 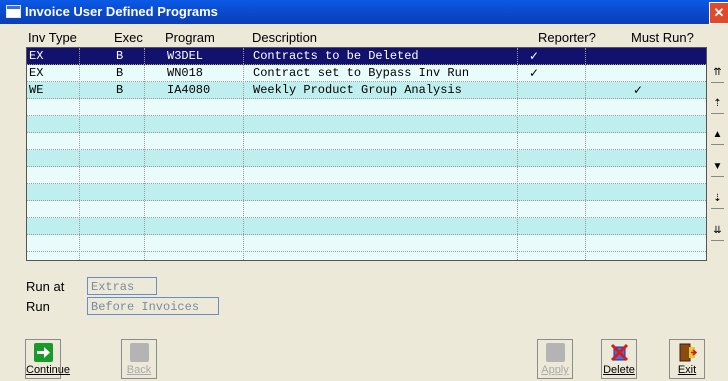 I want to click on col-header-reporter: Reporter?, so click(x=567, y=37).